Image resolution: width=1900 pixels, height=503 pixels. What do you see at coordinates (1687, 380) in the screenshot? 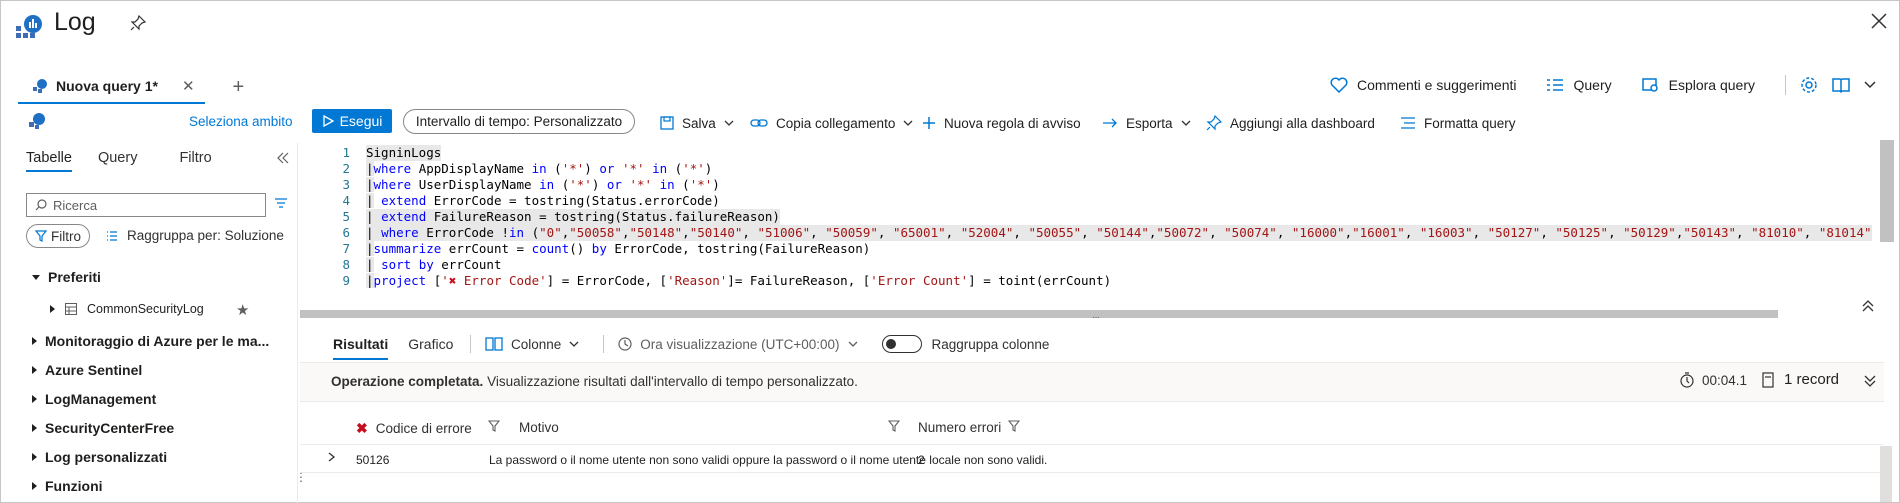
I see `timer-icon` at bounding box center [1687, 380].